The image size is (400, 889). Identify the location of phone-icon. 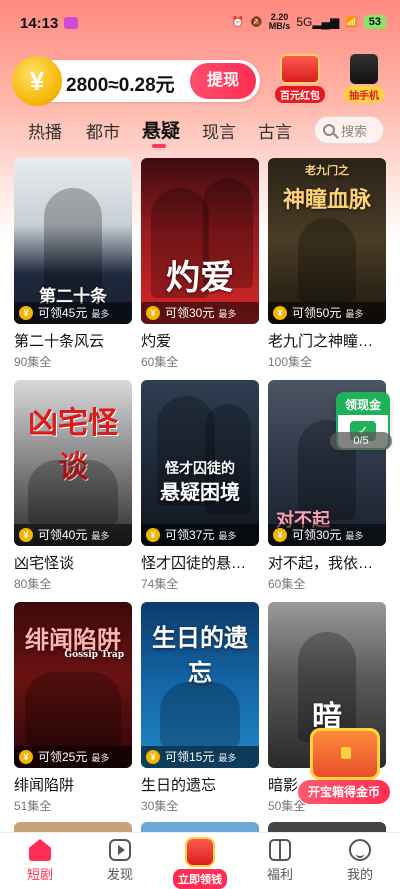
(364, 69).